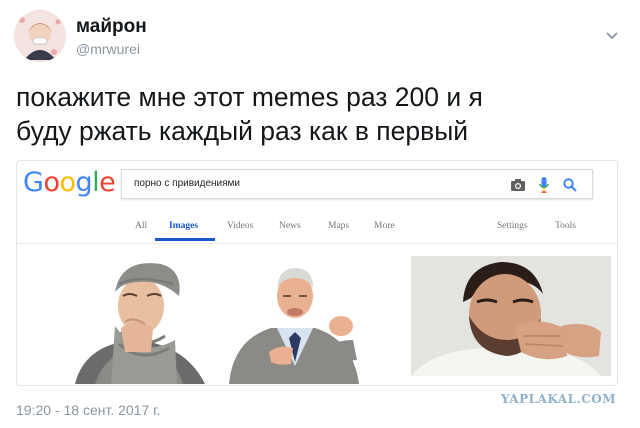  Describe the element at coordinates (141, 226) in the screenshot. I see `tab-all: All` at that location.